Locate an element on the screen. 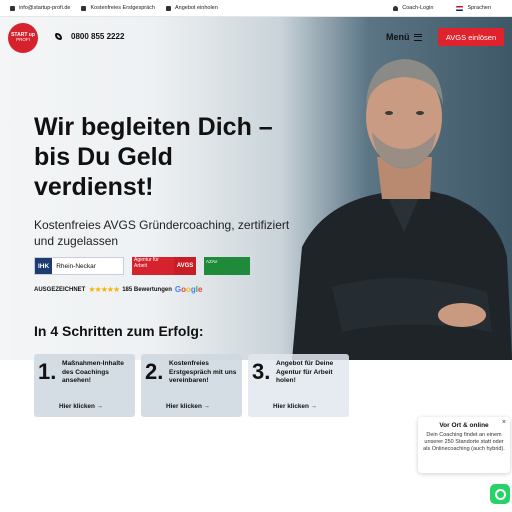 The image size is (512, 512). email-link: info@startup-profi.de is located at coordinates (40, 8).